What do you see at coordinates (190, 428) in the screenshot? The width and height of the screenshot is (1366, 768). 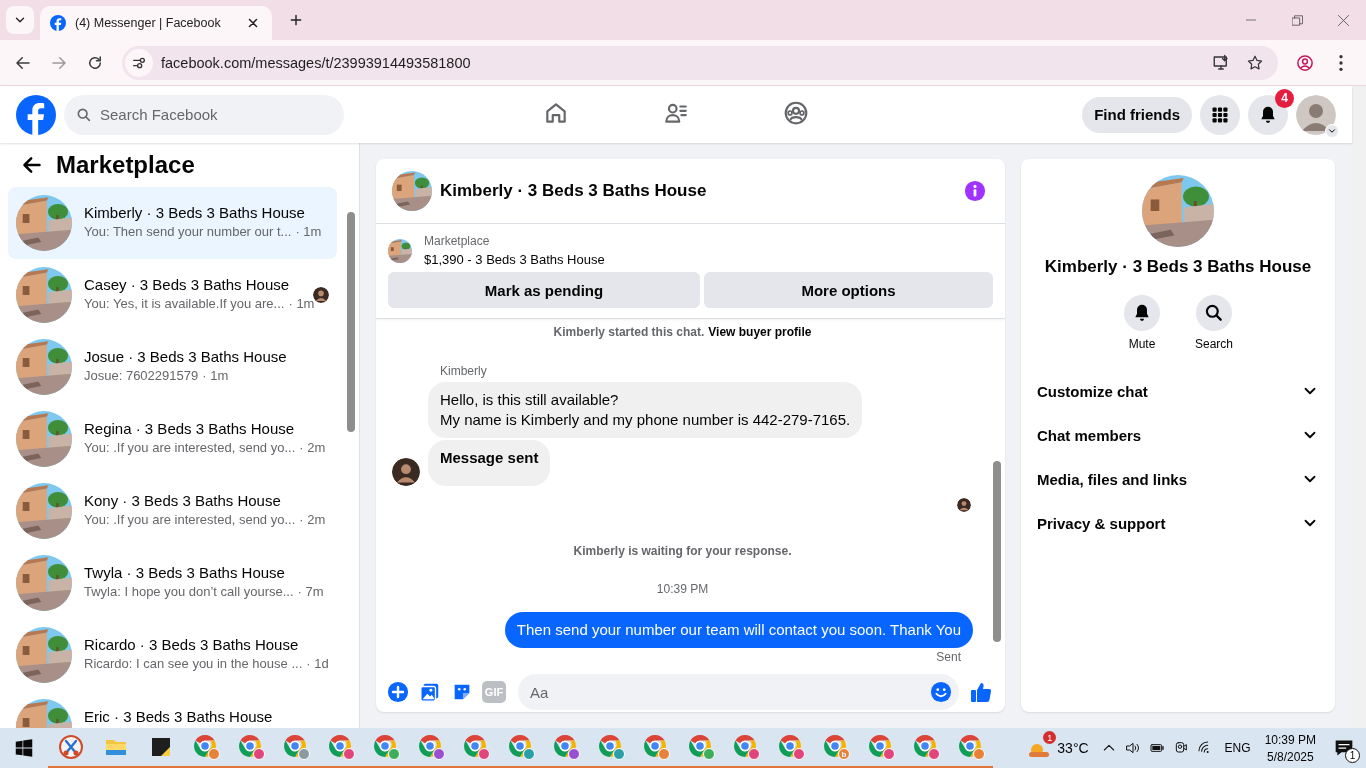 I see `conversation-title: Regina · 3 Beds 3 Baths House` at bounding box center [190, 428].